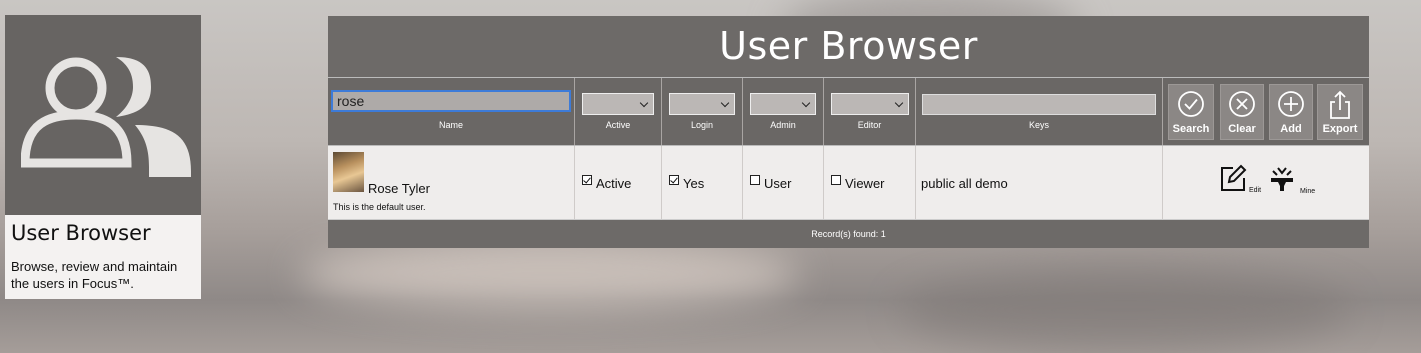 This screenshot has height=353, width=1421. What do you see at coordinates (1038, 125) in the screenshot?
I see `keys-filter-label: Keys` at bounding box center [1038, 125].